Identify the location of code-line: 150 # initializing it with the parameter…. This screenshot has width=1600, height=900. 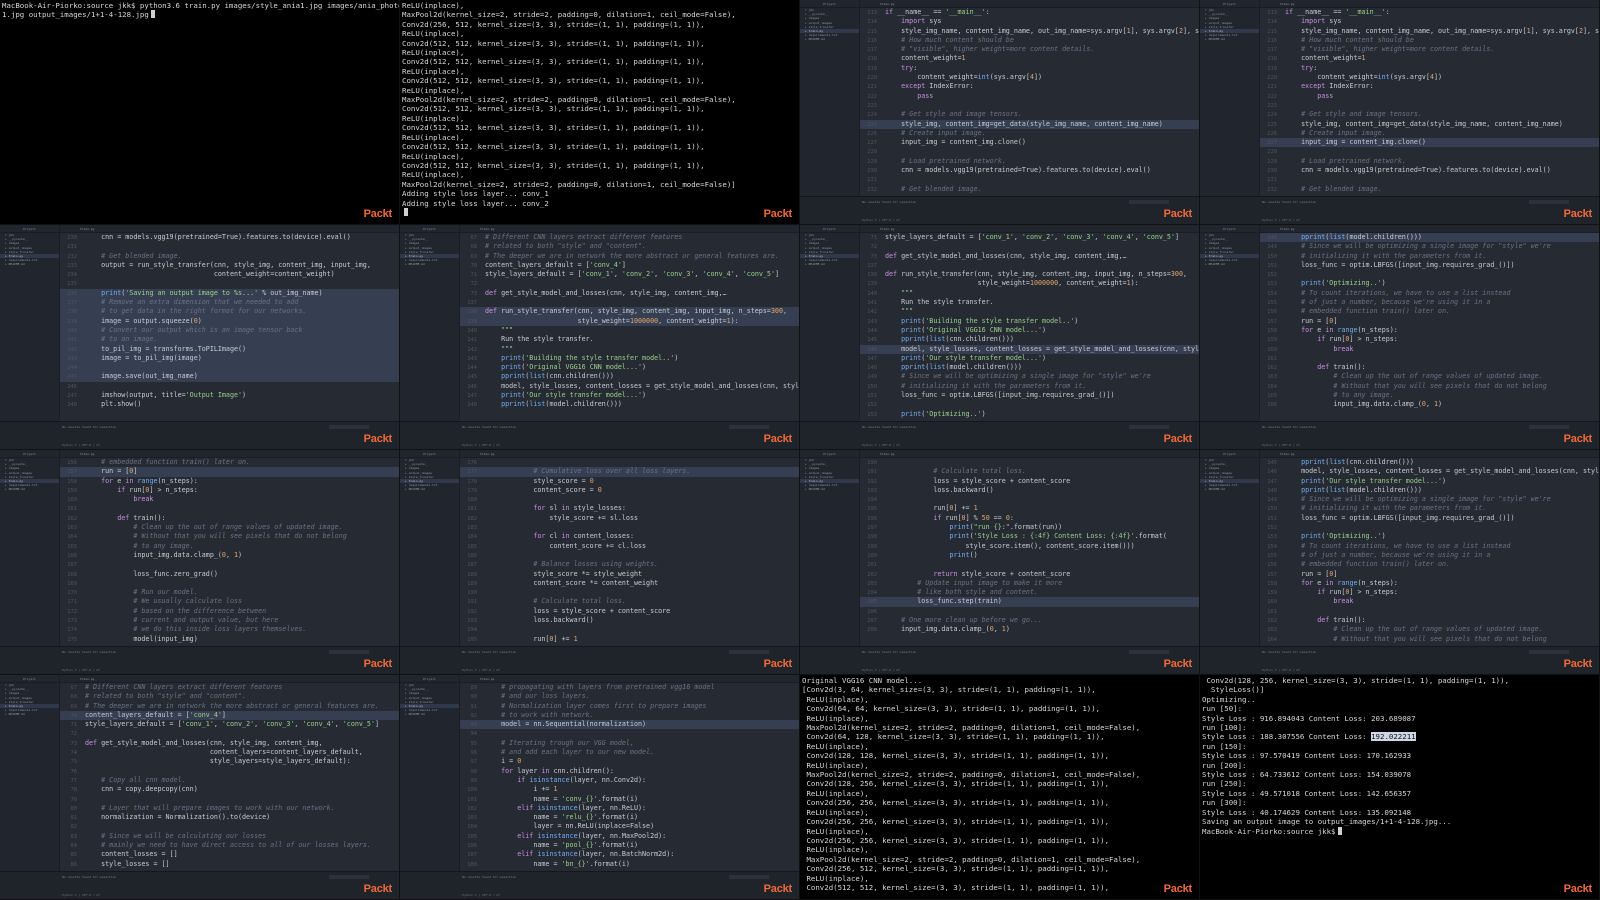
(1029, 386).